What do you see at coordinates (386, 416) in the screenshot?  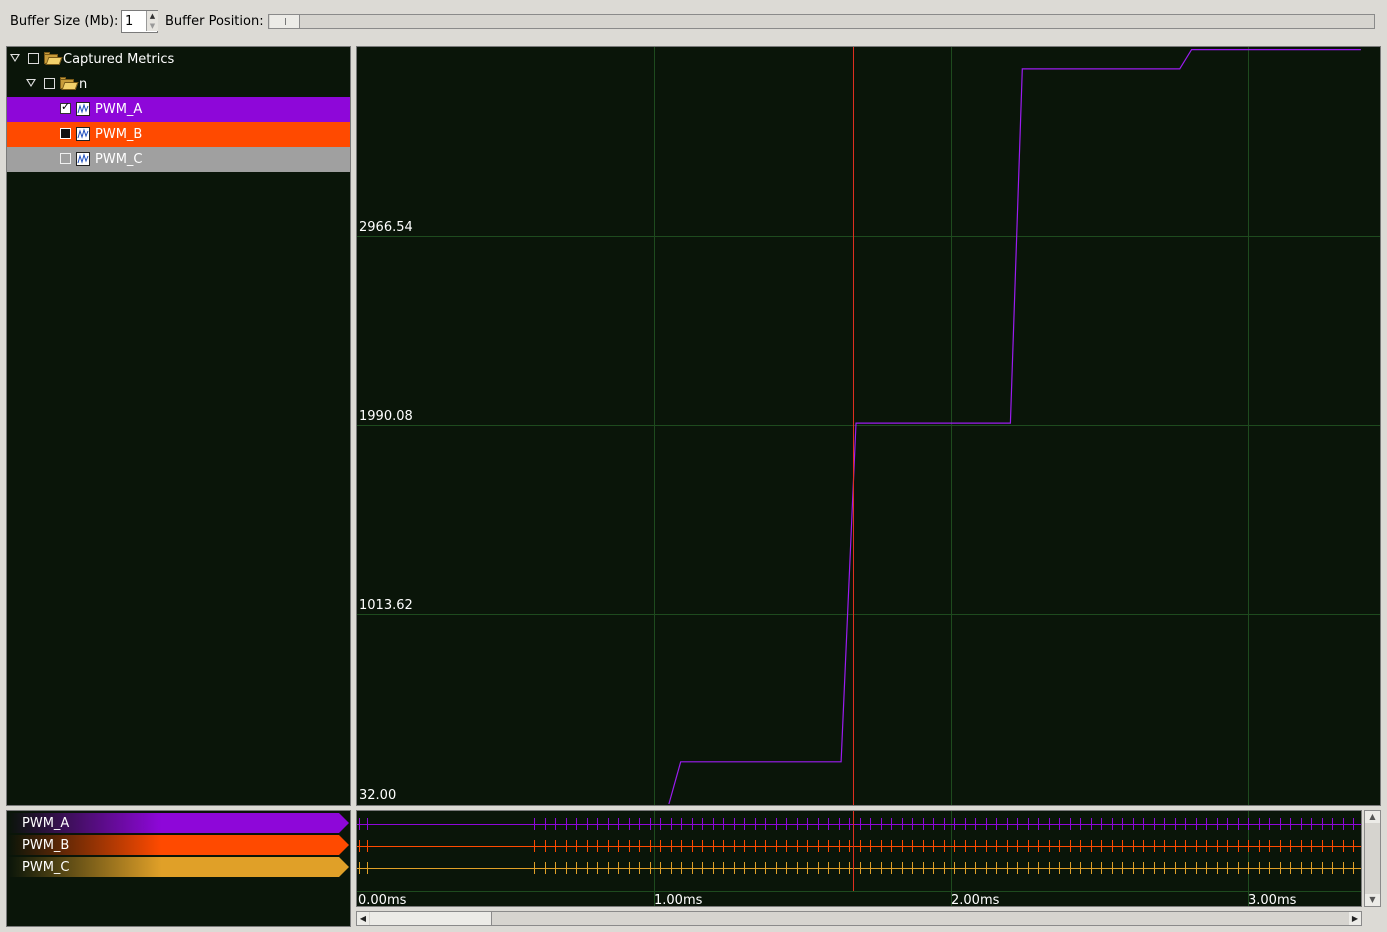 I see `y-tick-label: 1990.08` at bounding box center [386, 416].